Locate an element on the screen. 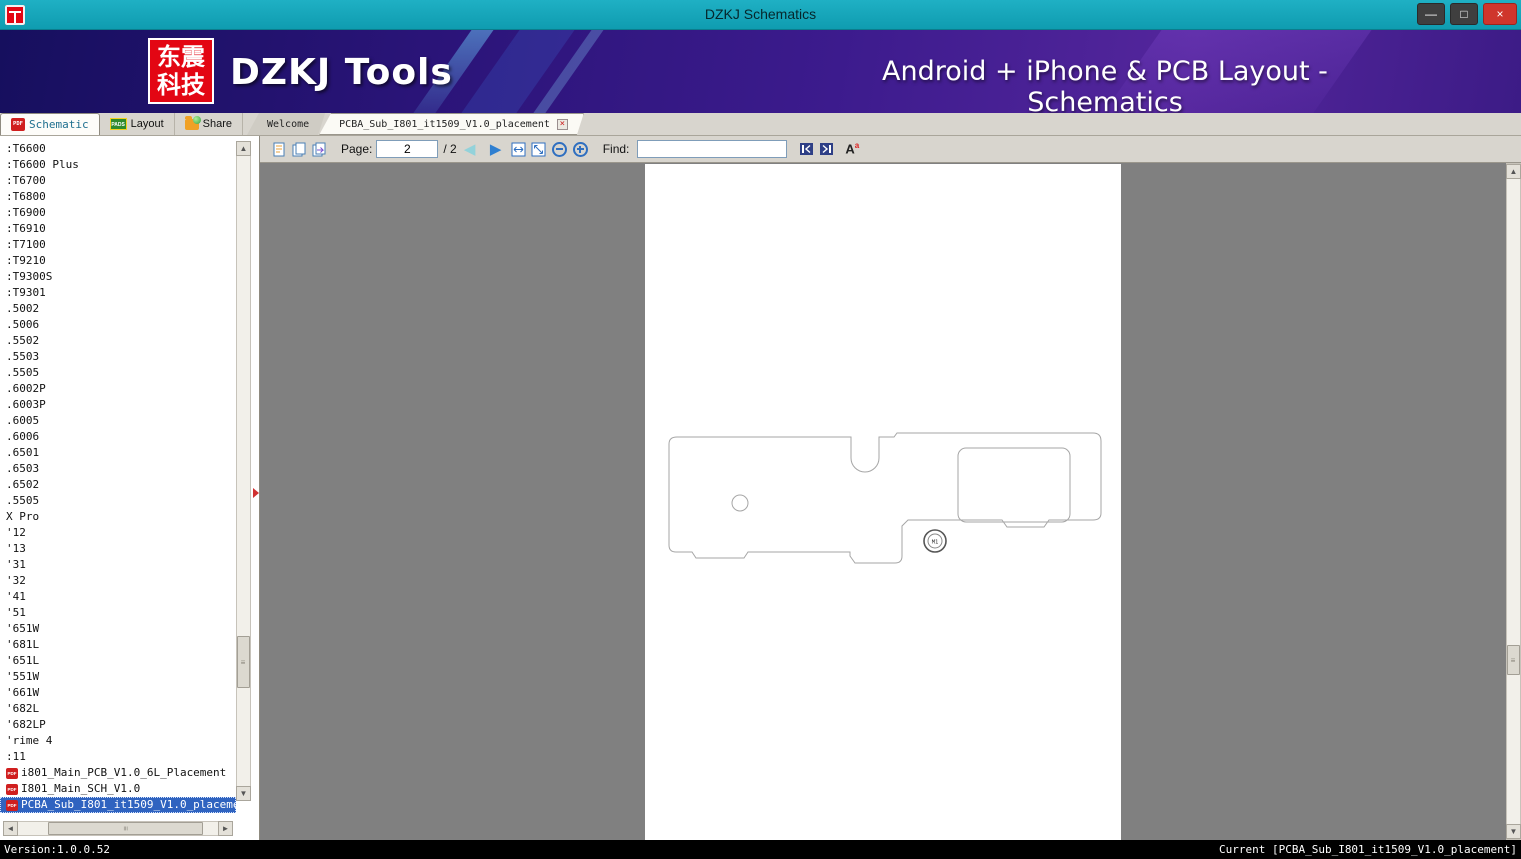  model-list-item: '681L is located at coordinates (118, 645).